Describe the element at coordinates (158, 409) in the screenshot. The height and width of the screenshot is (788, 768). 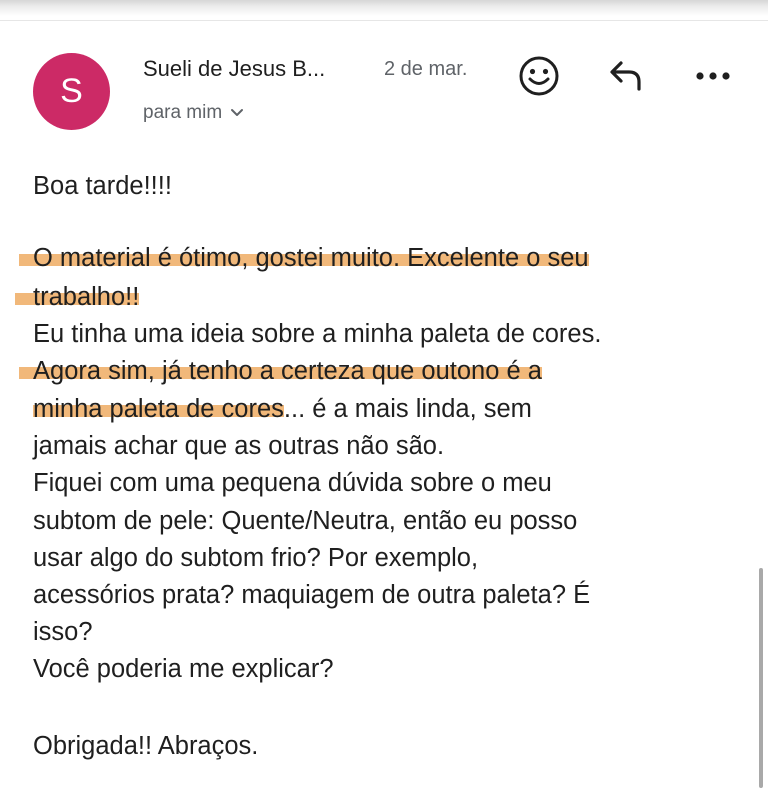
I see `highlighted-text: minha paleta de cores` at that location.